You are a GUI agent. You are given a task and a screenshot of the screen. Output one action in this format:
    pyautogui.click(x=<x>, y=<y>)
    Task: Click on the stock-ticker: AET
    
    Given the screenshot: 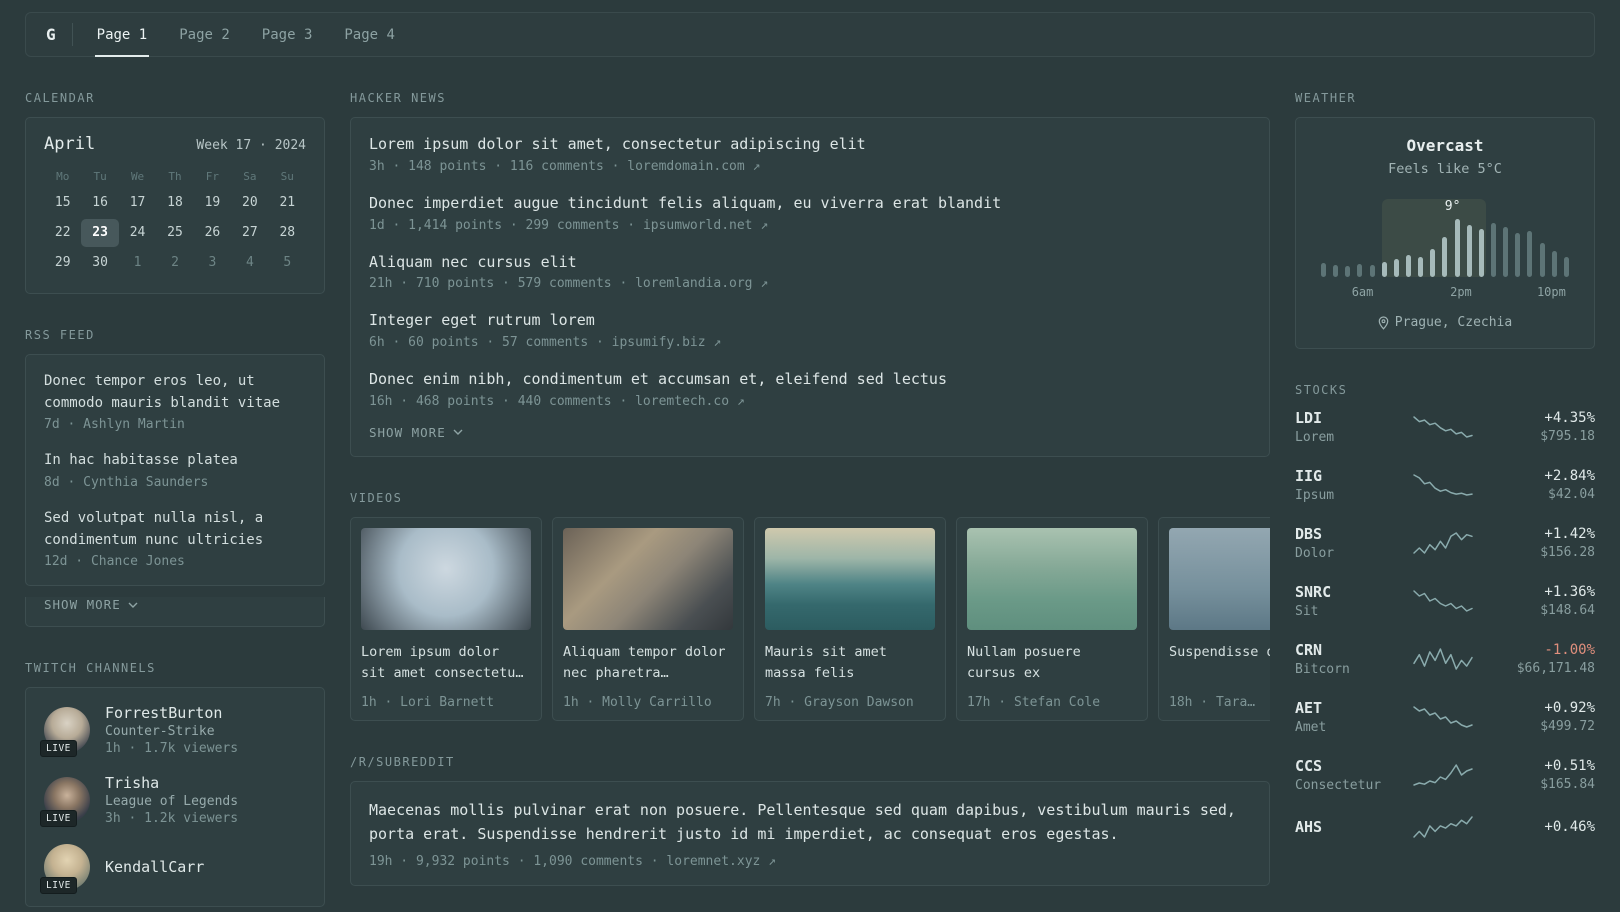 What is the action you would take?
    pyautogui.click(x=1341, y=708)
    